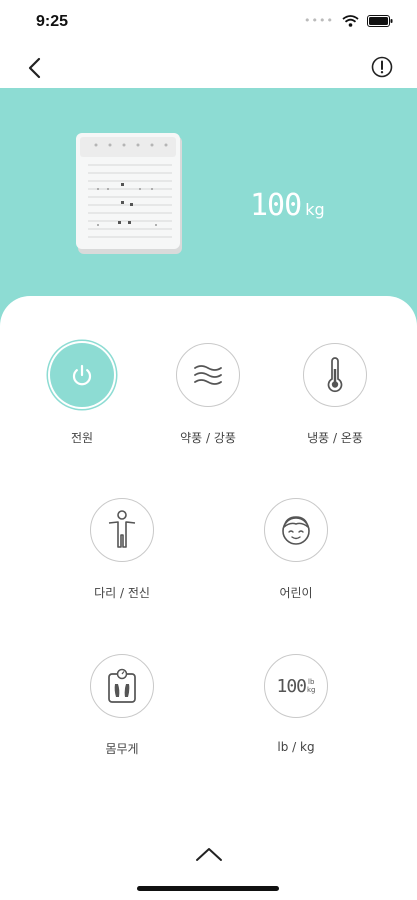 Image resolution: width=417 pixels, height=900 pixels. Describe the element at coordinates (208, 438) in the screenshot. I see `wind-strength-label: 약풍 / 강풍` at that location.